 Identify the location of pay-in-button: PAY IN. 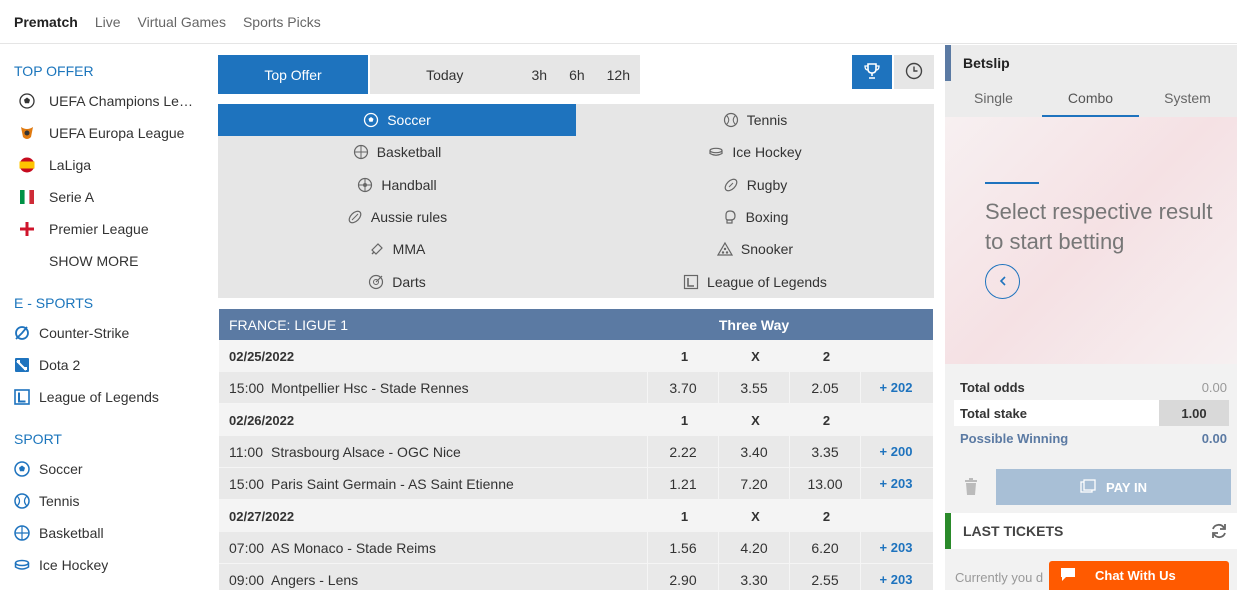
(1113, 487).